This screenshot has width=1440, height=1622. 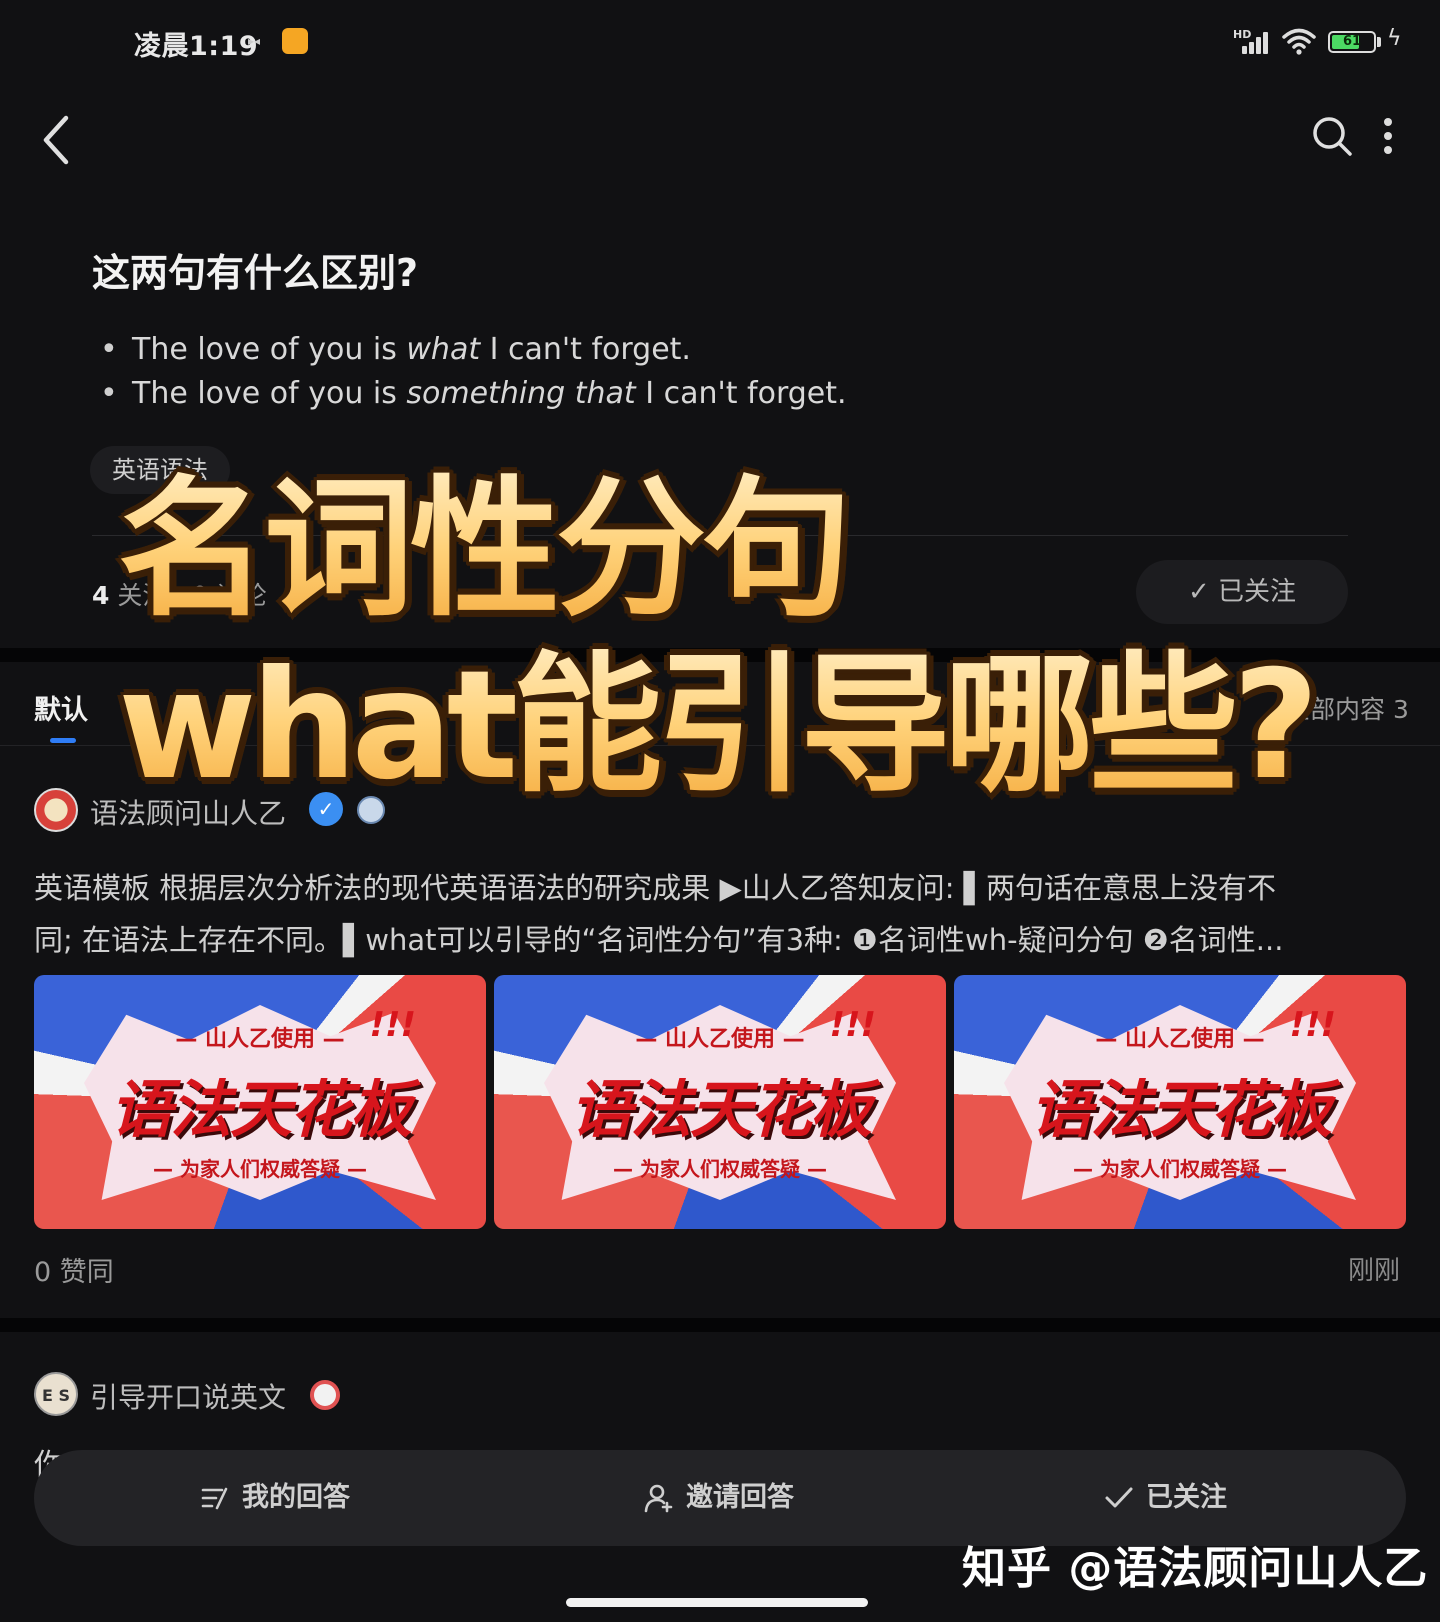 What do you see at coordinates (1119, 1497) in the screenshot?
I see `check-icon` at bounding box center [1119, 1497].